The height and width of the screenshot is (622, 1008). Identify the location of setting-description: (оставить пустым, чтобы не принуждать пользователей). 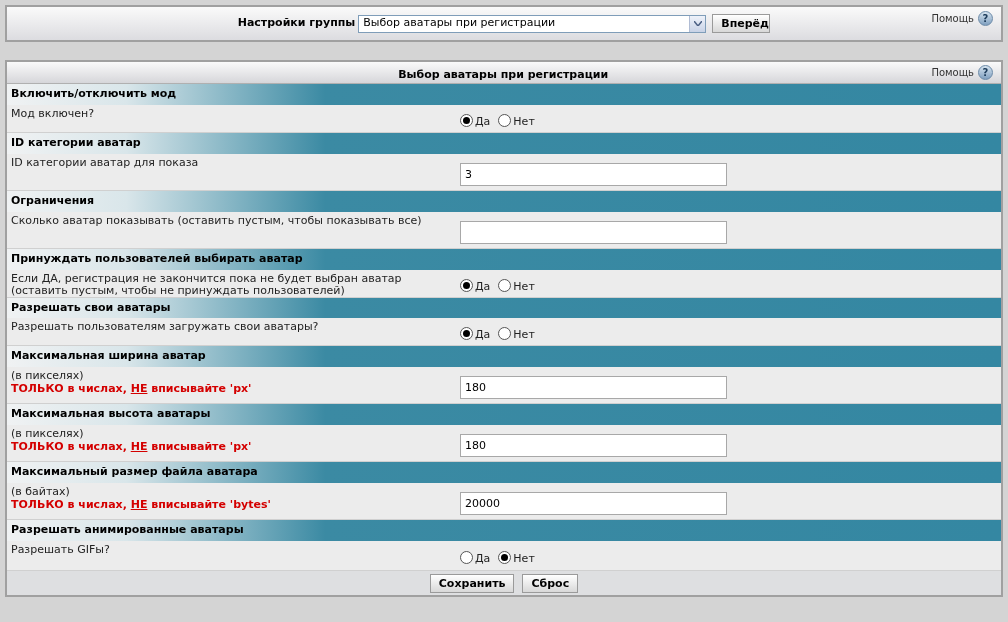
(178, 291).